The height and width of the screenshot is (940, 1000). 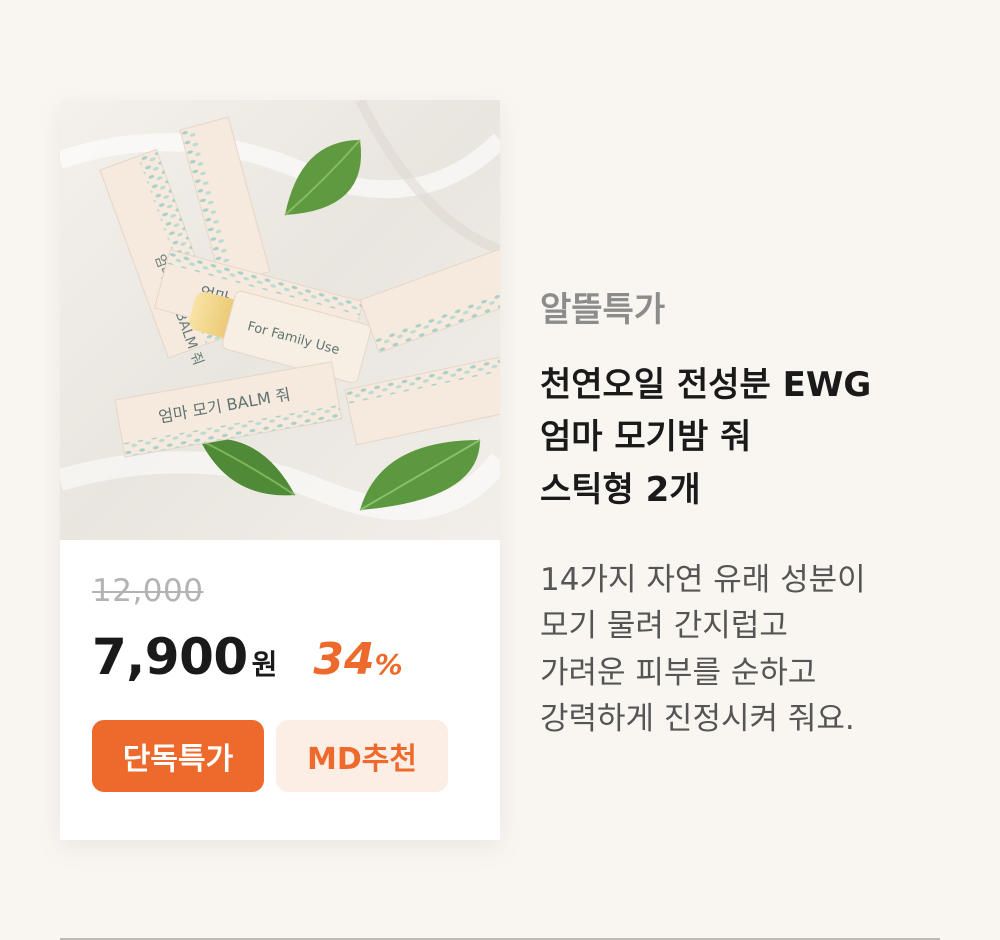 What do you see at coordinates (603, 310) in the screenshot?
I see `category-label: 알뜰특가` at bounding box center [603, 310].